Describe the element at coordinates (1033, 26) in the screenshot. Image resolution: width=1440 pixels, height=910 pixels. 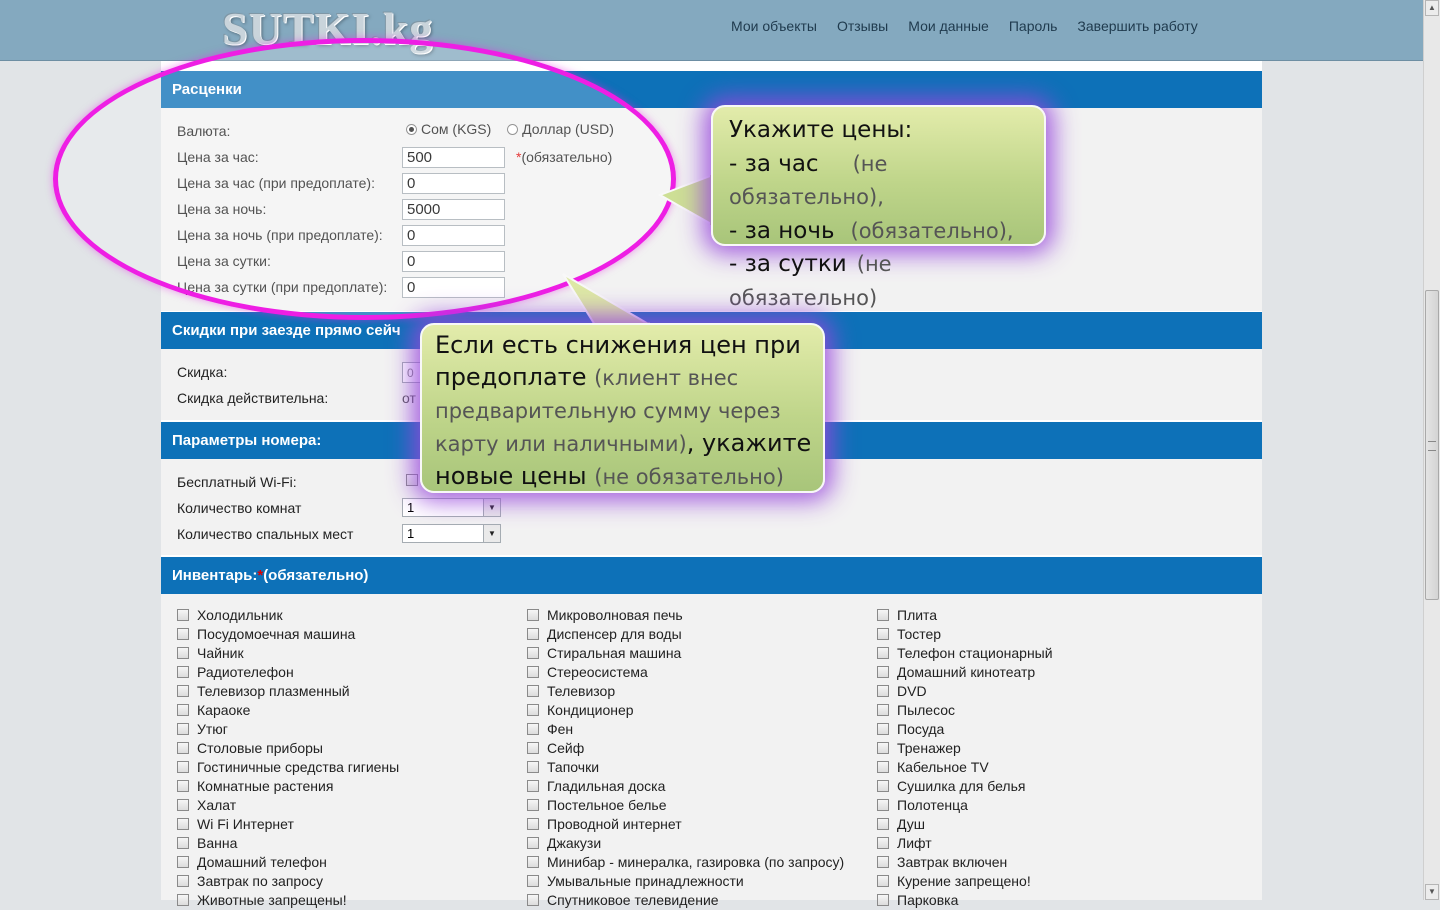
I see `nav-password: Пароль` at that location.